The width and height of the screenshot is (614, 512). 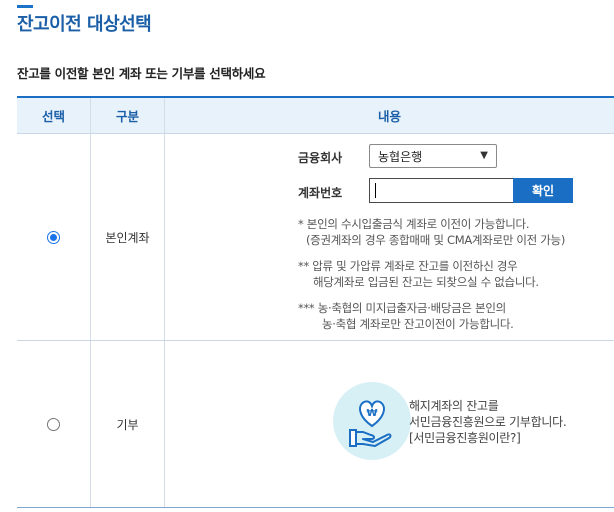 I want to click on title-accent-bar, so click(x=25, y=6).